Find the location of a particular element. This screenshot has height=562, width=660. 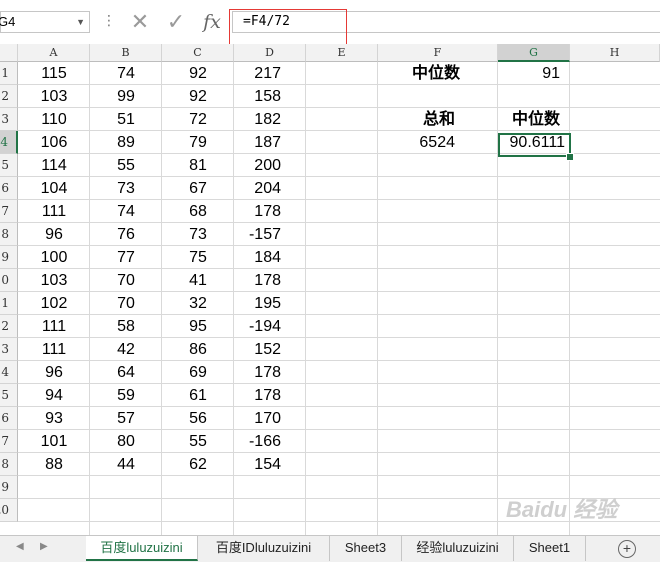

cell-d4: 187 is located at coordinates (259, 142).